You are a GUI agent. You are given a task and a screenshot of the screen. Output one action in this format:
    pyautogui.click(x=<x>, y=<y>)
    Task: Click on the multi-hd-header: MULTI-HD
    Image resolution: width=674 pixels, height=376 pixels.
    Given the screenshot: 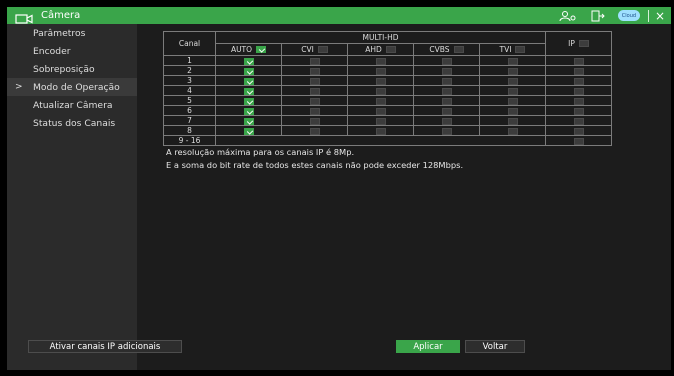 What is the action you would take?
    pyautogui.click(x=380, y=37)
    